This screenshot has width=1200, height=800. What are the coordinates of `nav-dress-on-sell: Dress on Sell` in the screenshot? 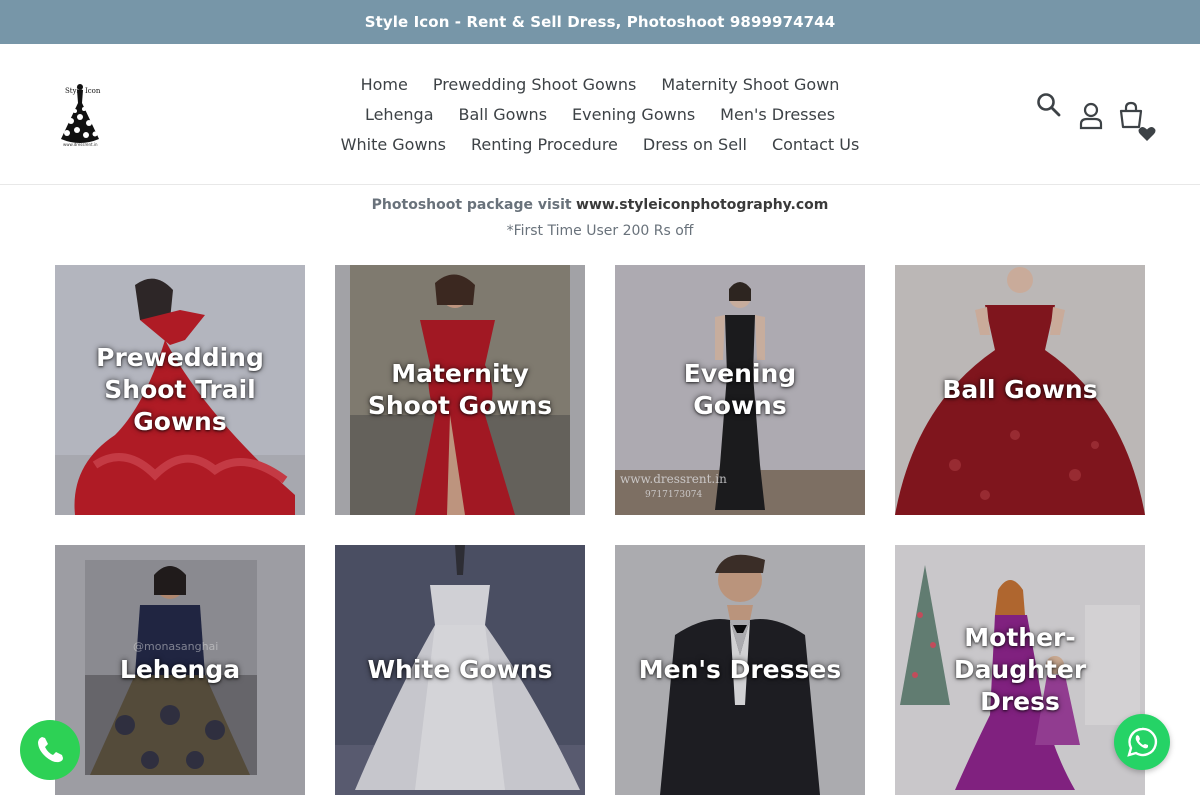 It's located at (695, 144).